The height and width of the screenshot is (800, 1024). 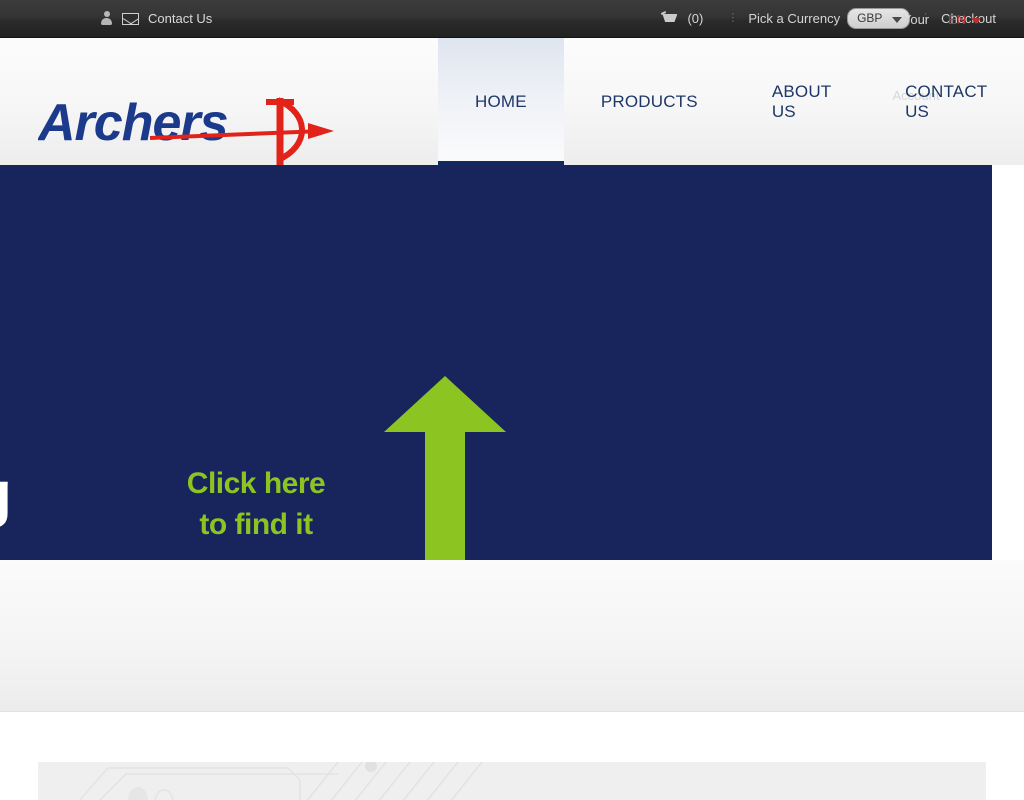 I want to click on language-selector: EN, so click(x=965, y=19).